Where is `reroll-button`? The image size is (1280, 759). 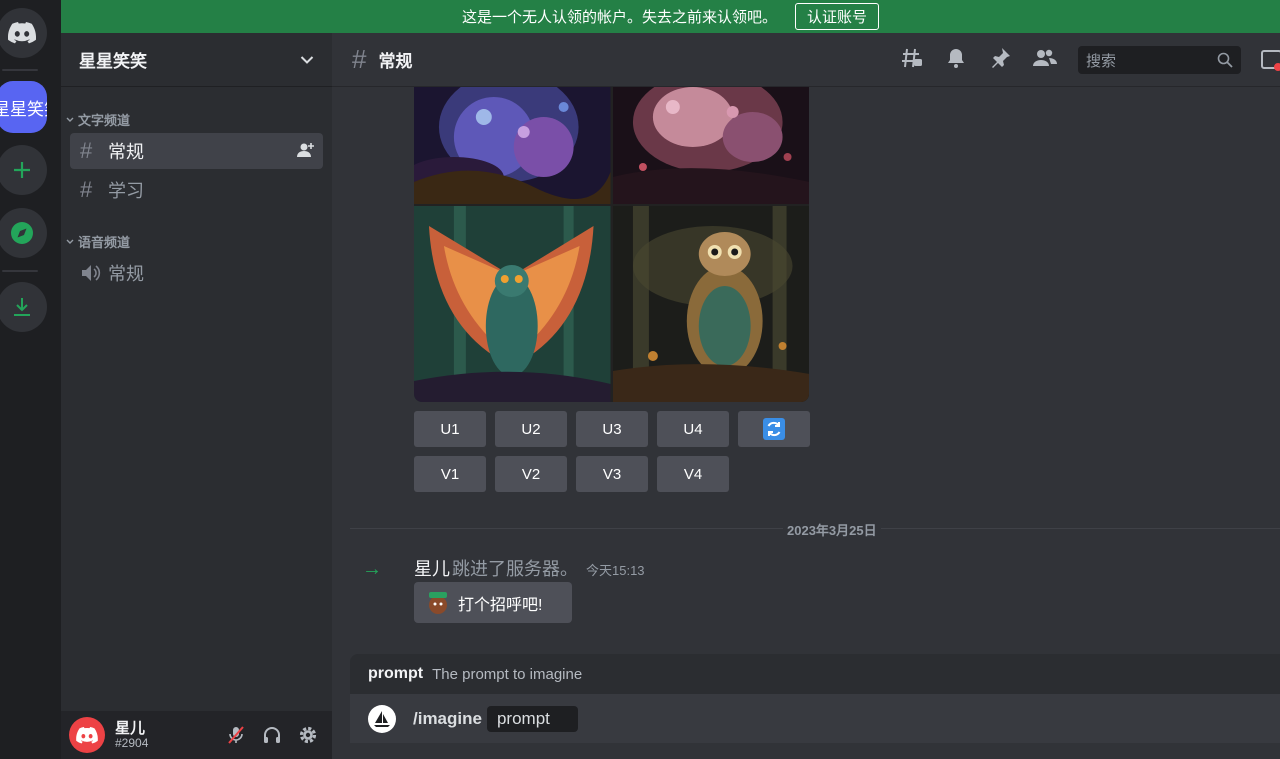 reroll-button is located at coordinates (774, 429).